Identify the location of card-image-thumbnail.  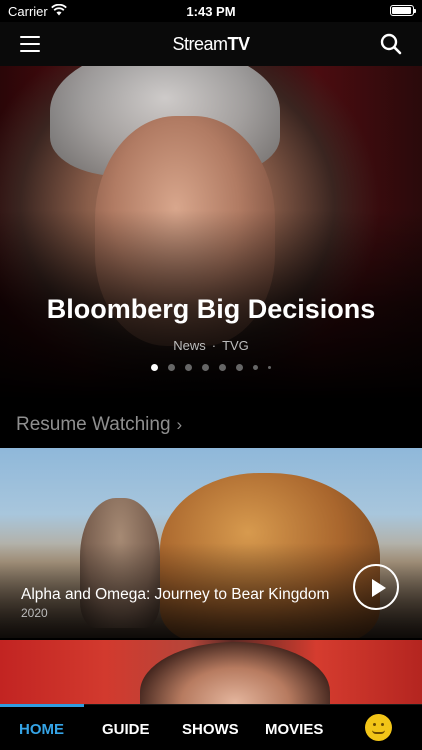
(235, 673).